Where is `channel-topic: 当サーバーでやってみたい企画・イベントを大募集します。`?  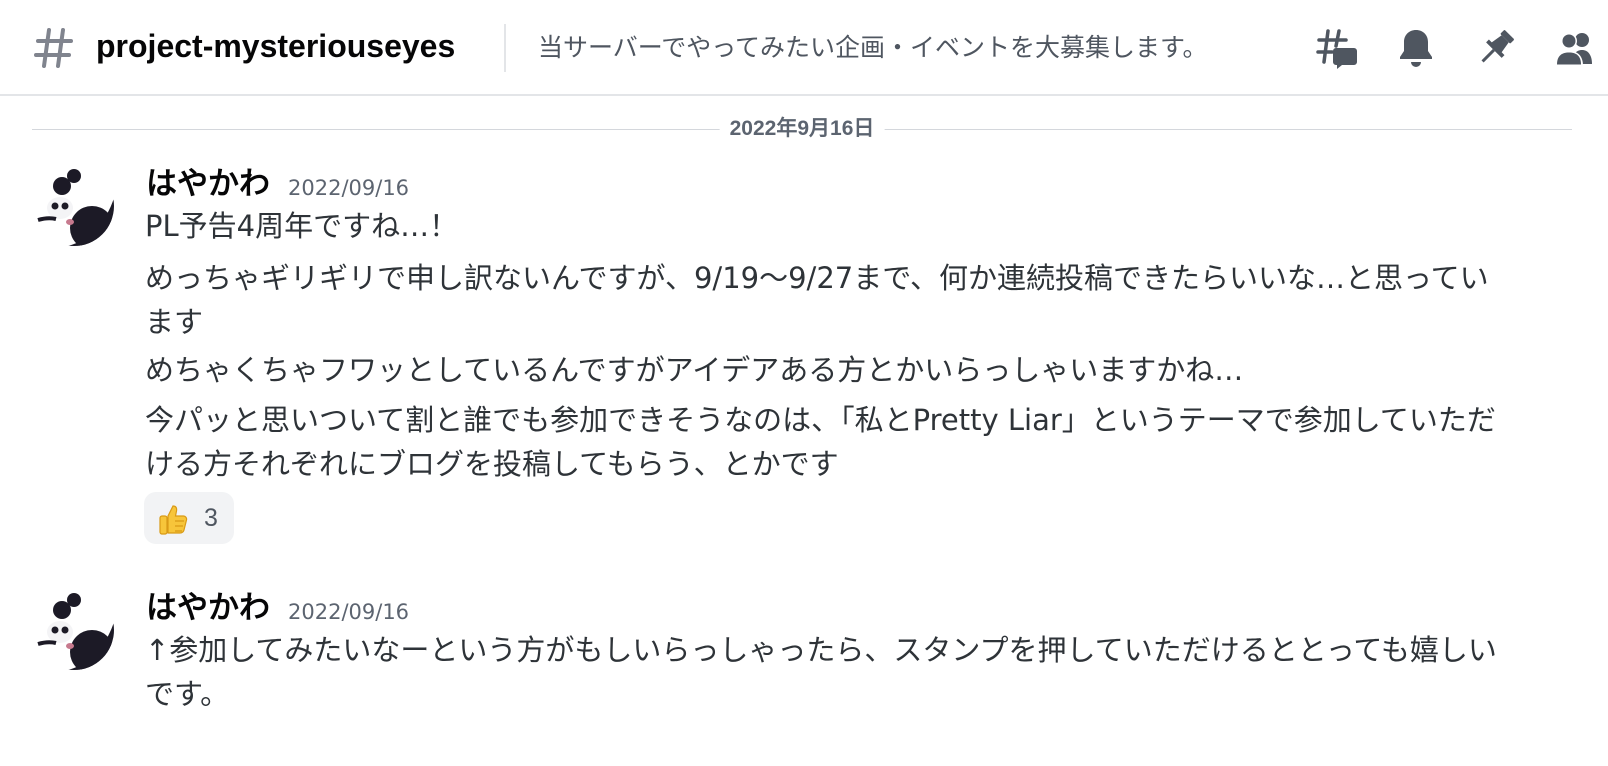
channel-topic: 当サーバーでやってみたい企画・イベントを大募集します。 is located at coordinates (873, 48).